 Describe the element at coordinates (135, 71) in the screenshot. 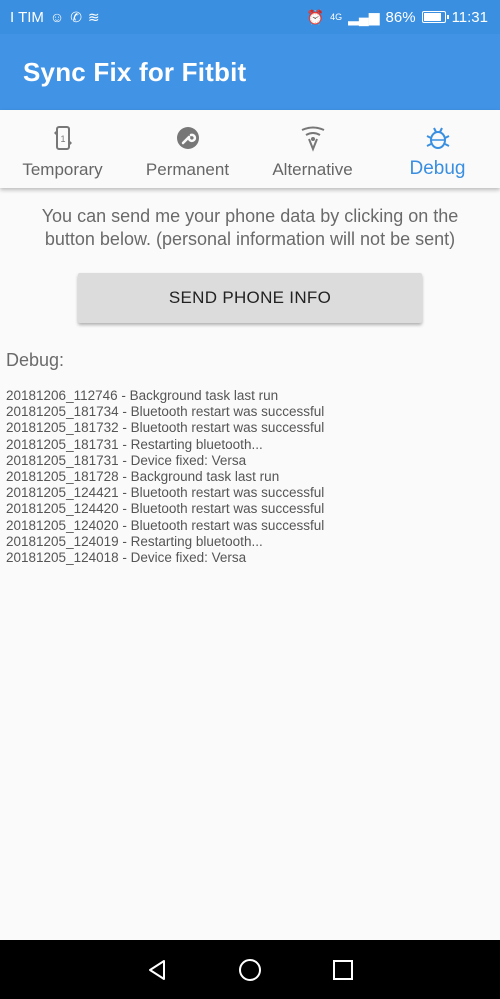

I see `app-title: Sync Fix for Fitbit` at that location.